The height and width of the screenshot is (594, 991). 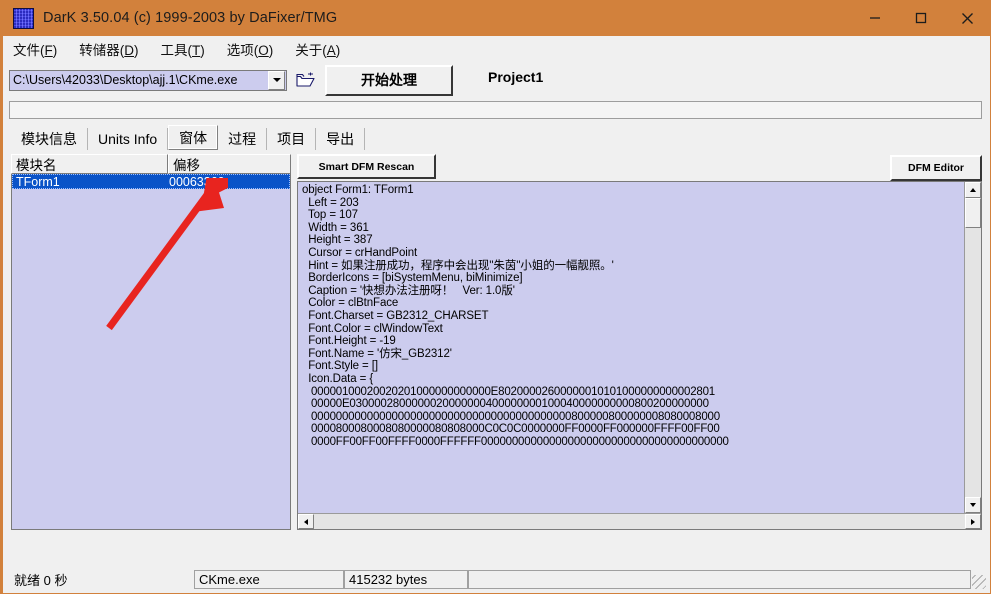 I want to click on status-bar: 就绪 0 秒 CKme.exe 415232 bytes, so click(x=497, y=579).